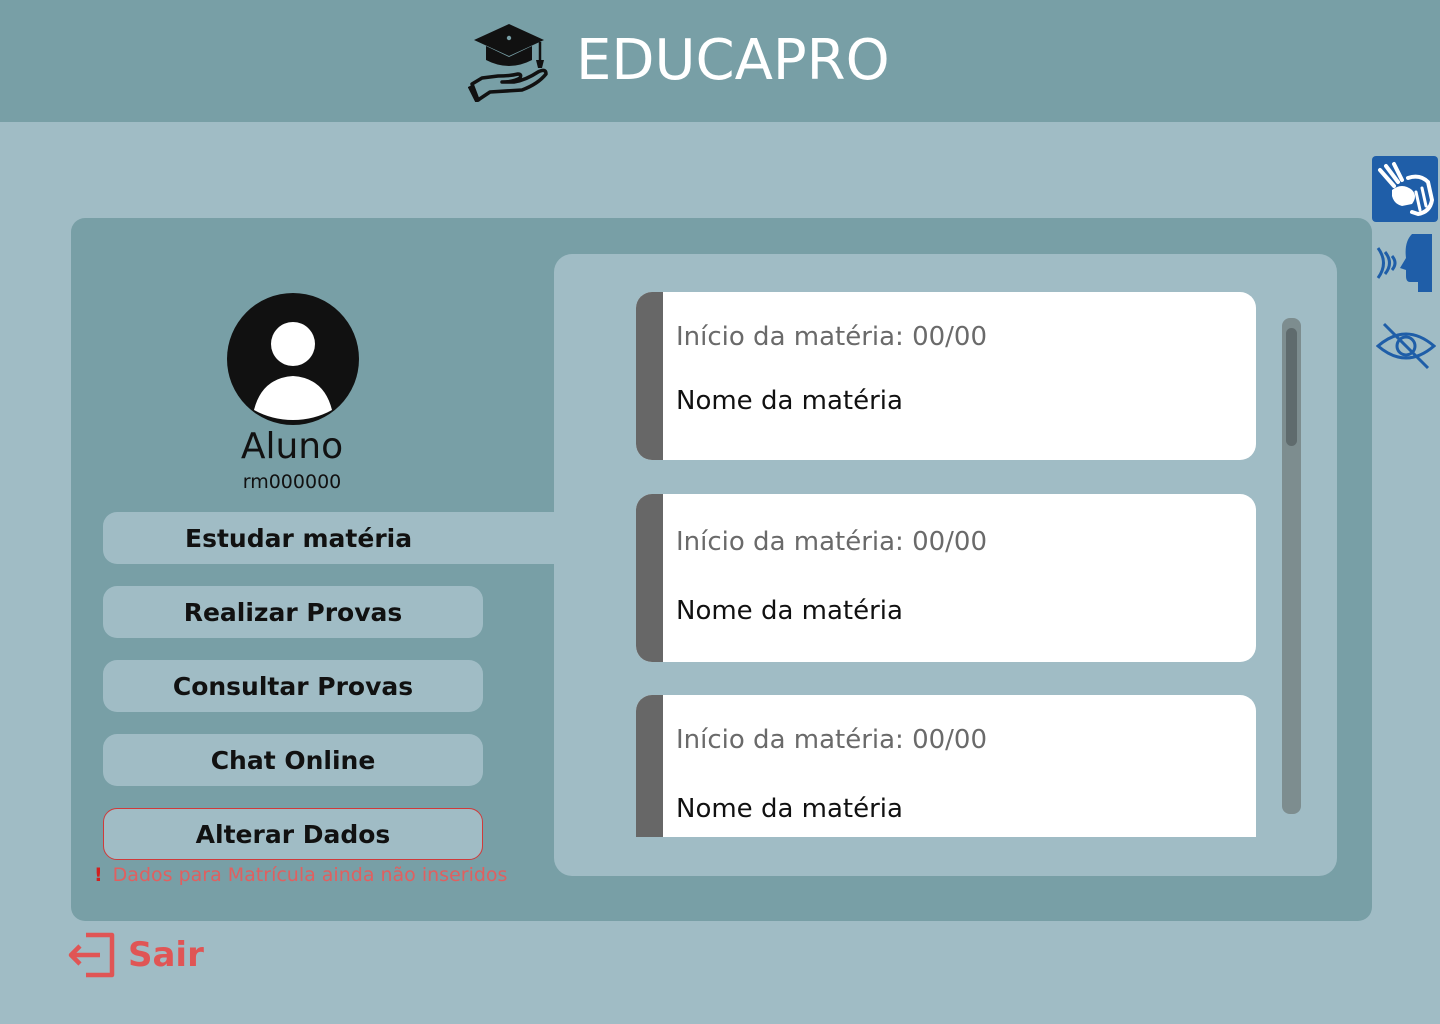 The width and height of the screenshot is (1440, 1024). I want to click on sign-language-icon, so click(1405, 189).